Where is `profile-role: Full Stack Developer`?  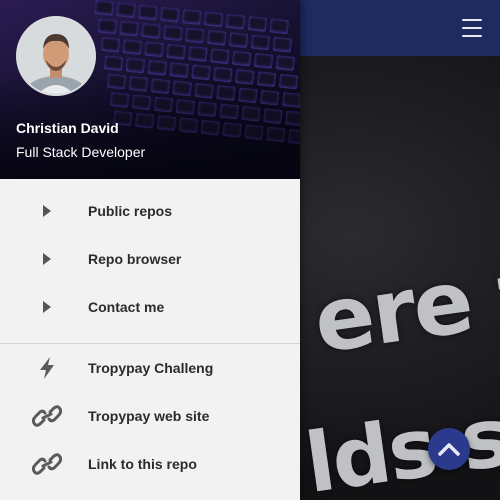 profile-role: Full Stack Developer is located at coordinates (81, 152).